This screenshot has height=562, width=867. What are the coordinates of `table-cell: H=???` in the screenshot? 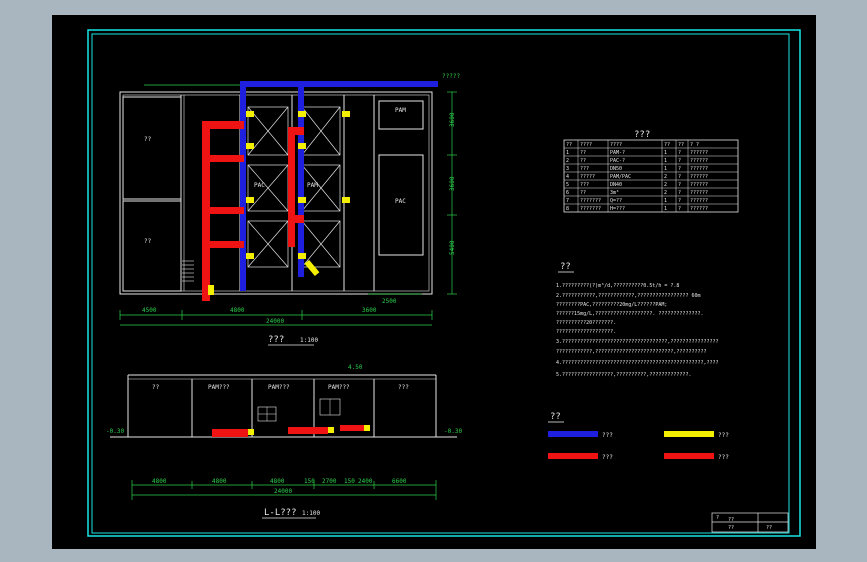 It's located at (617, 209).